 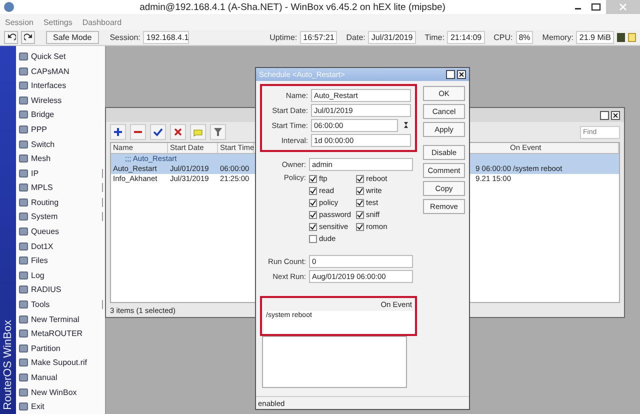 I want to click on stat-label: Date:, so click(x=356, y=37).